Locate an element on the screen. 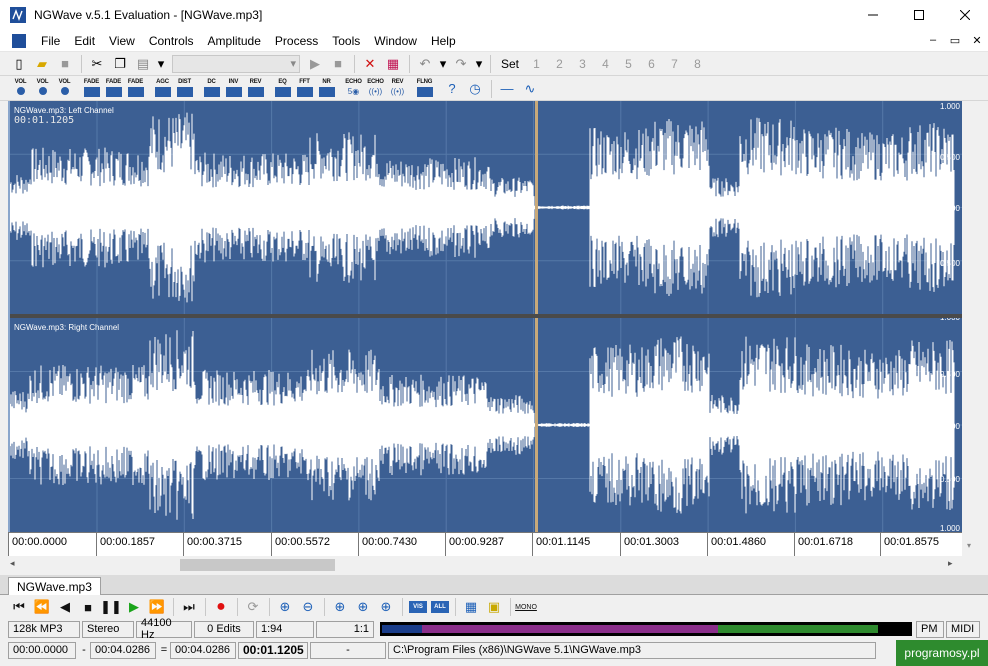 Image resolution: width=988 pixels, height=666 pixels. menu-amplitude: Amplitude is located at coordinates (234, 41).